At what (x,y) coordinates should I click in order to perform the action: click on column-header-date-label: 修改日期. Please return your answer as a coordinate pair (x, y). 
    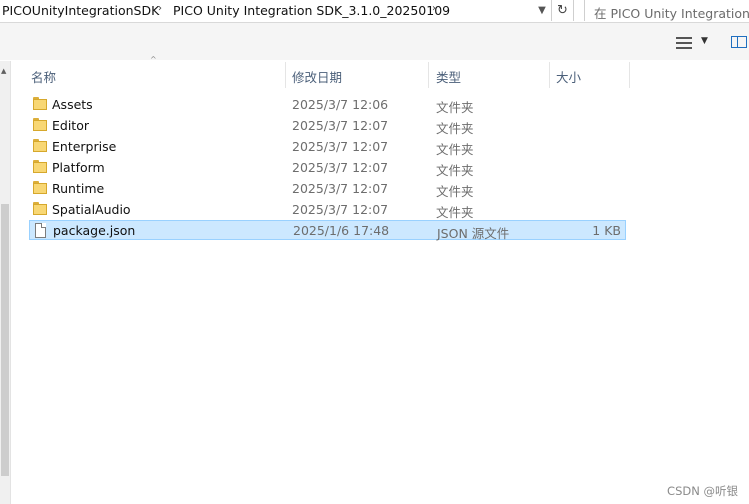
    Looking at the image, I should click on (317, 77).